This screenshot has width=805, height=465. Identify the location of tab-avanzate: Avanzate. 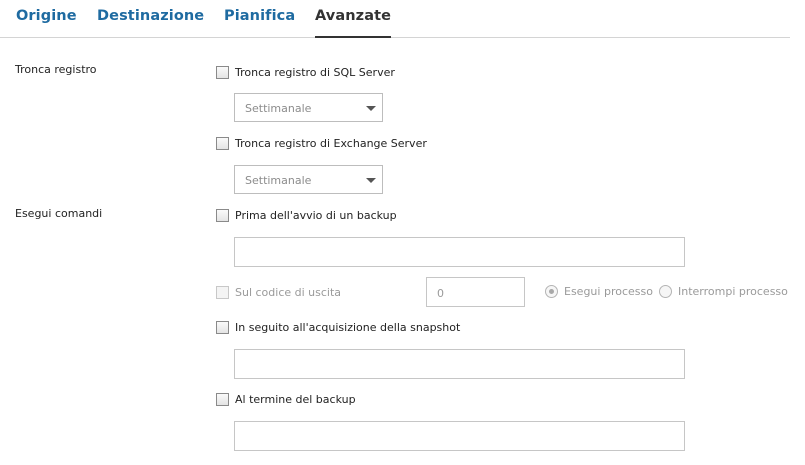
(353, 23).